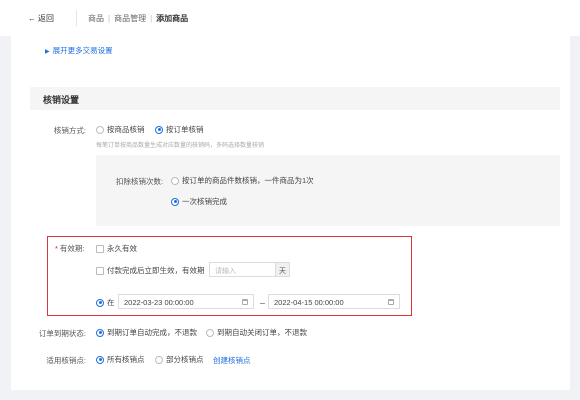 This screenshot has height=400, width=580. What do you see at coordinates (66, 360) in the screenshot?
I see `verify-point-label: 适用核销点:` at bounding box center [66, 360].